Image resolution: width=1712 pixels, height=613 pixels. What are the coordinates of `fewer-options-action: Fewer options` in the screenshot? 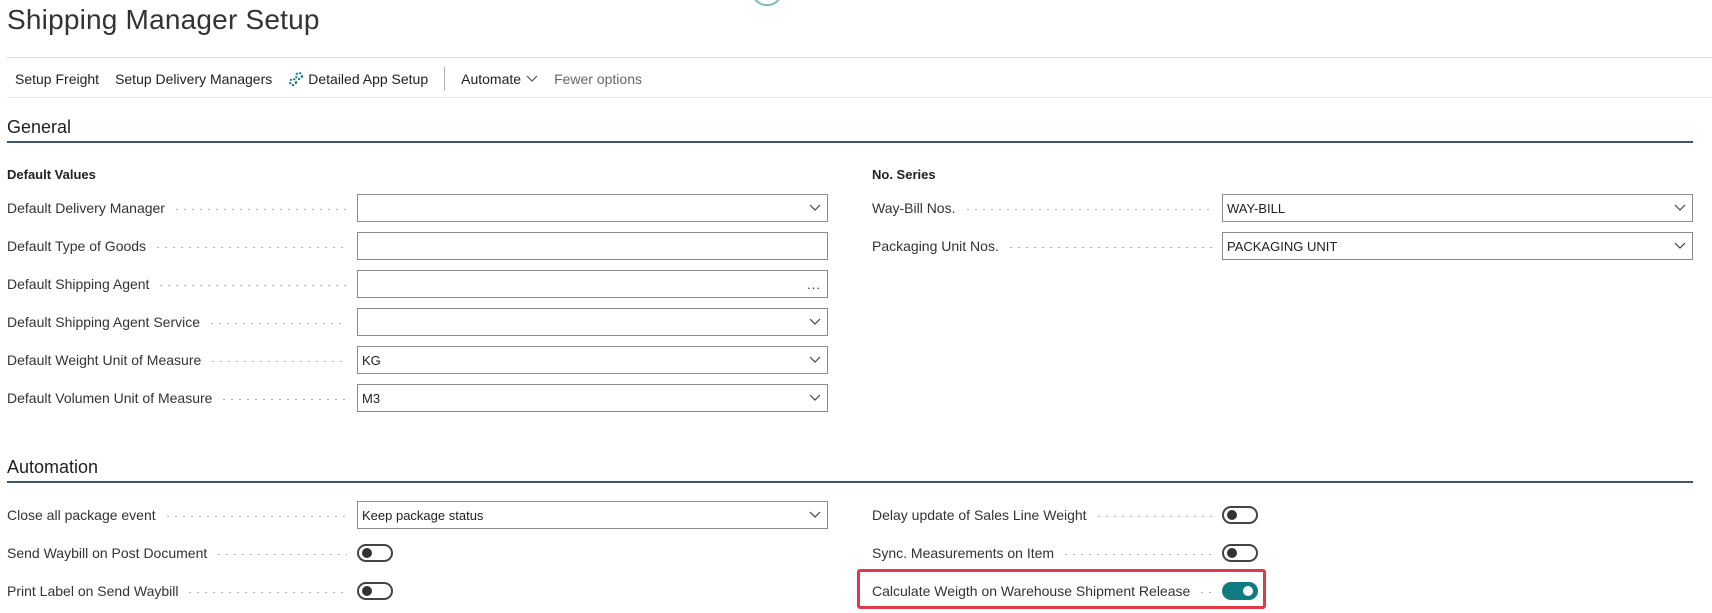 It's located at (598, 79).